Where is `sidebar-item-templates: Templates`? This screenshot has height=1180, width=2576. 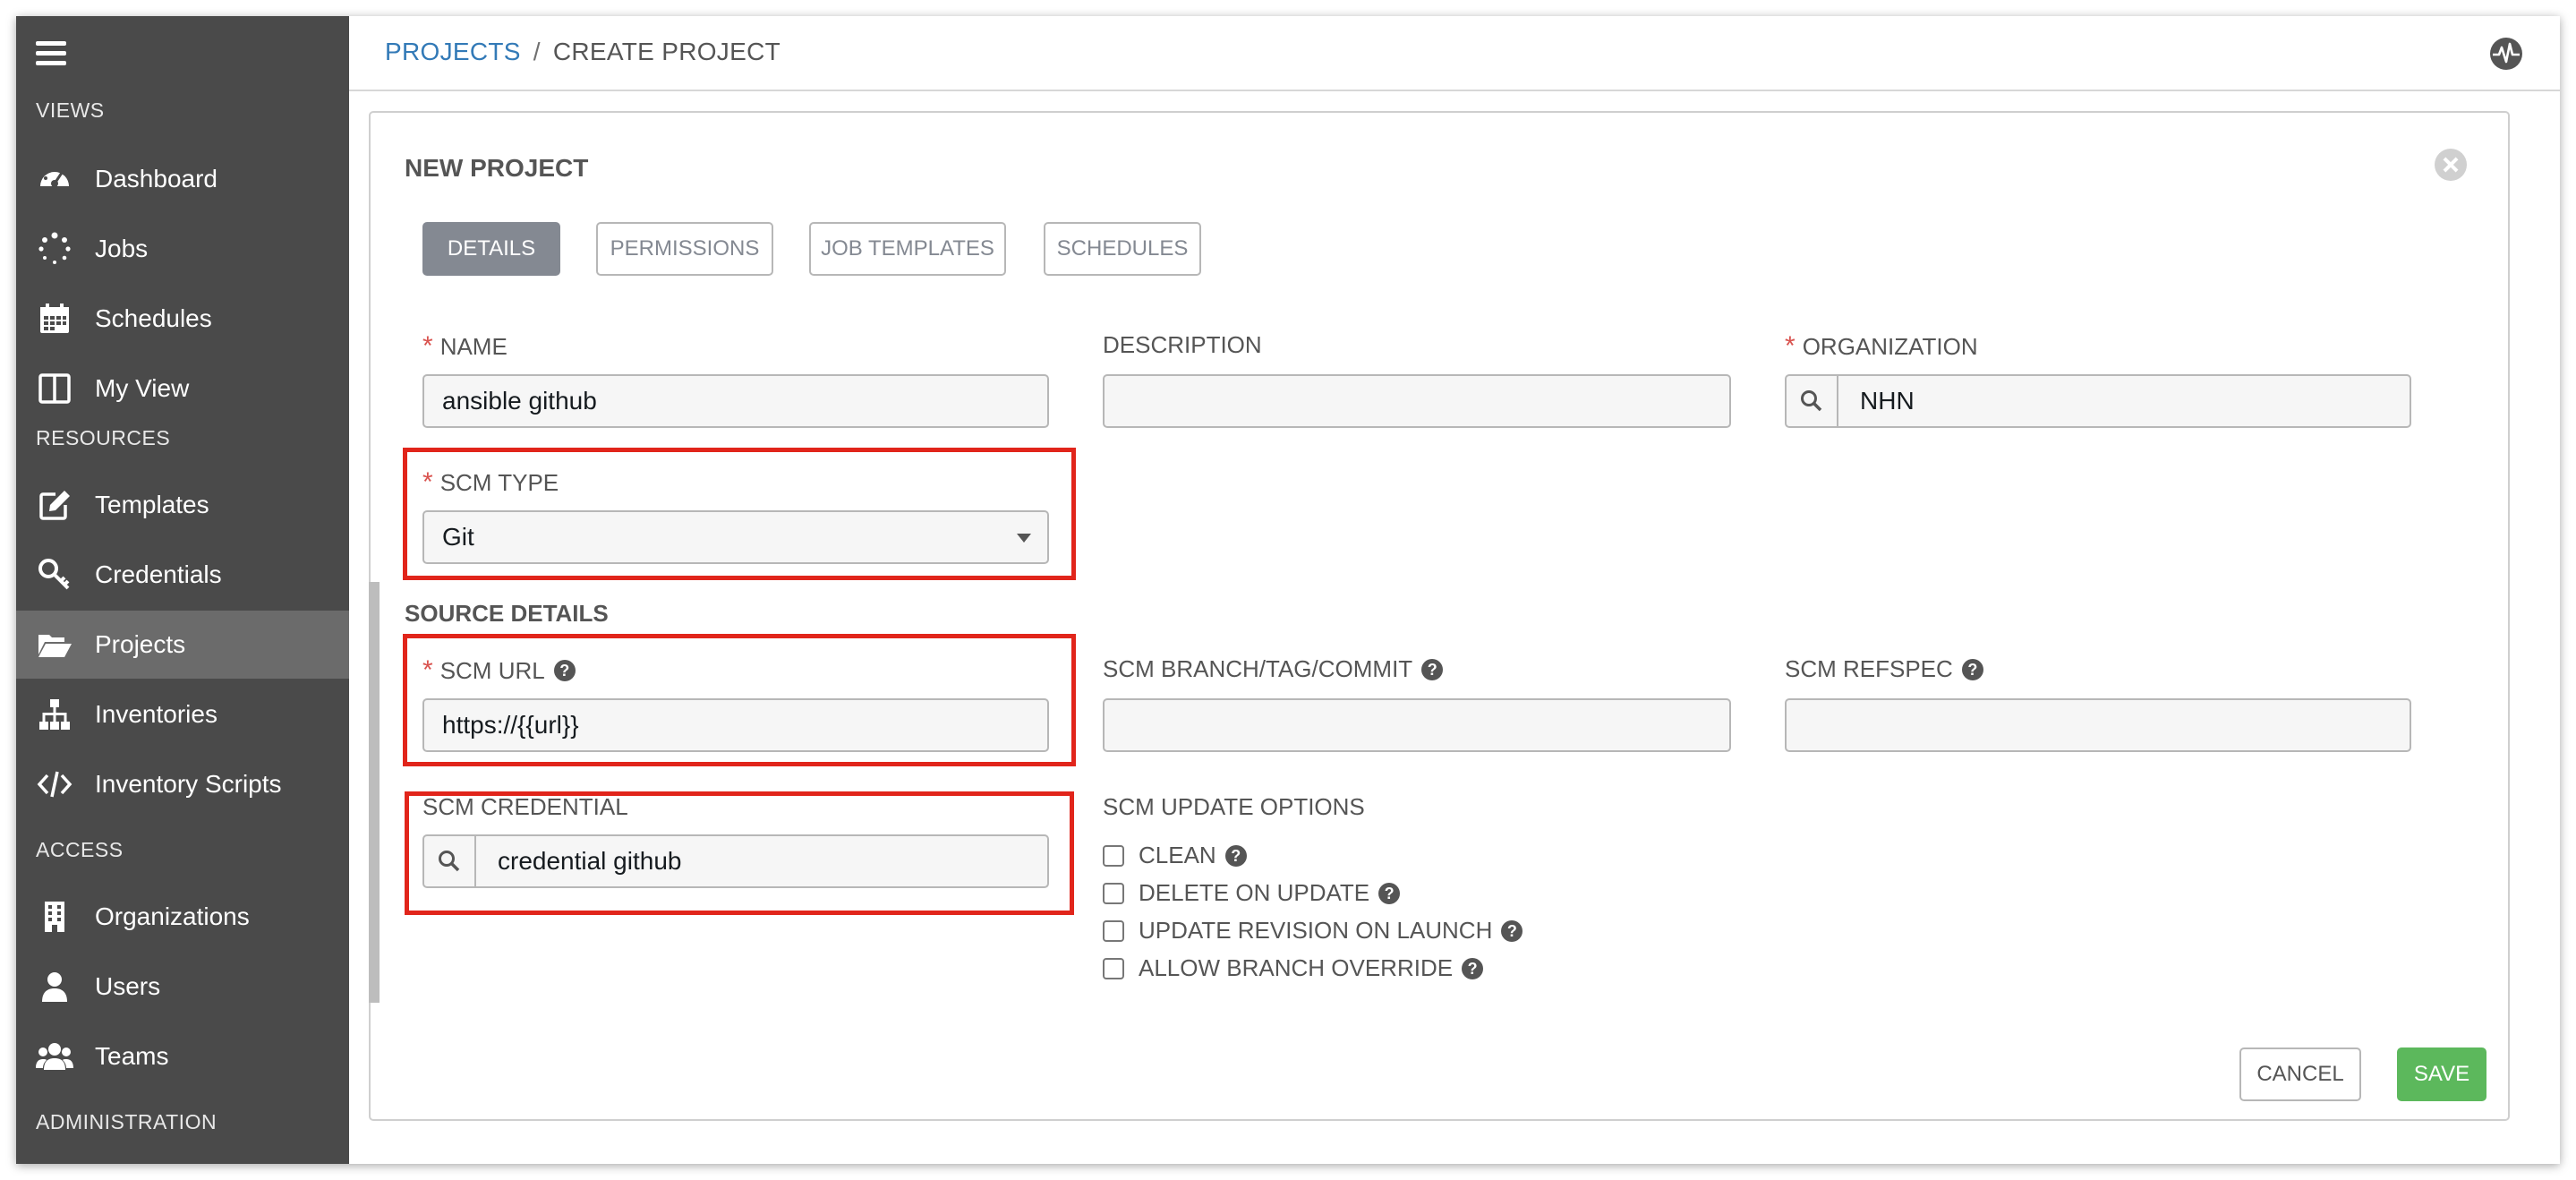 sidebar-item-templates: Templates is located at coordinates (182, 505).